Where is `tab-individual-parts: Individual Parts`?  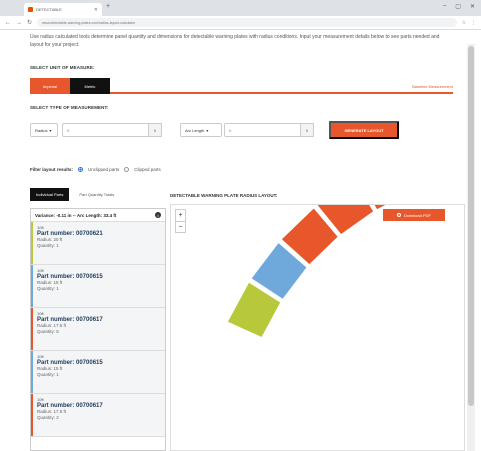
tab-individual-parts: Individual Parts is located at coordinates (50, 194).